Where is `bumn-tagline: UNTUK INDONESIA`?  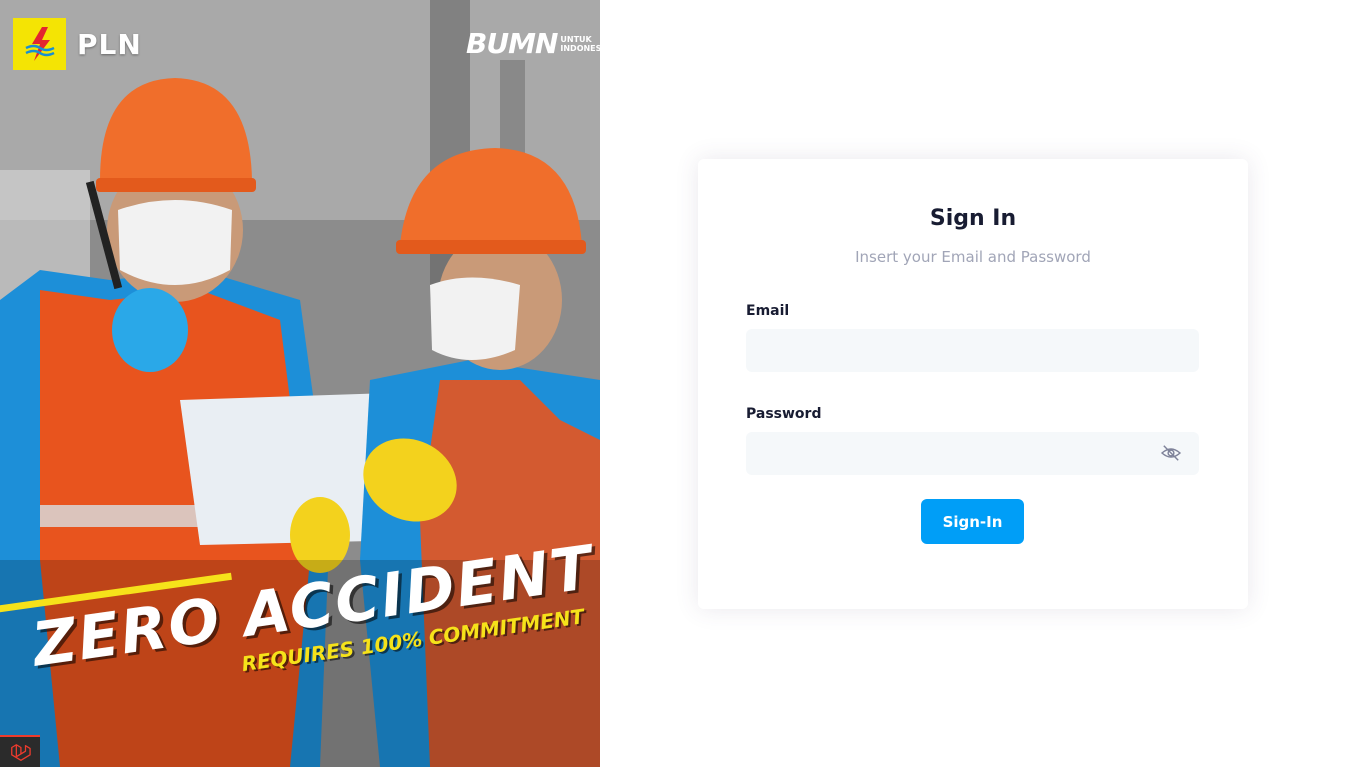 bumn-tagline: UNTUK INDONESIA is located at coordinates (580, 44).